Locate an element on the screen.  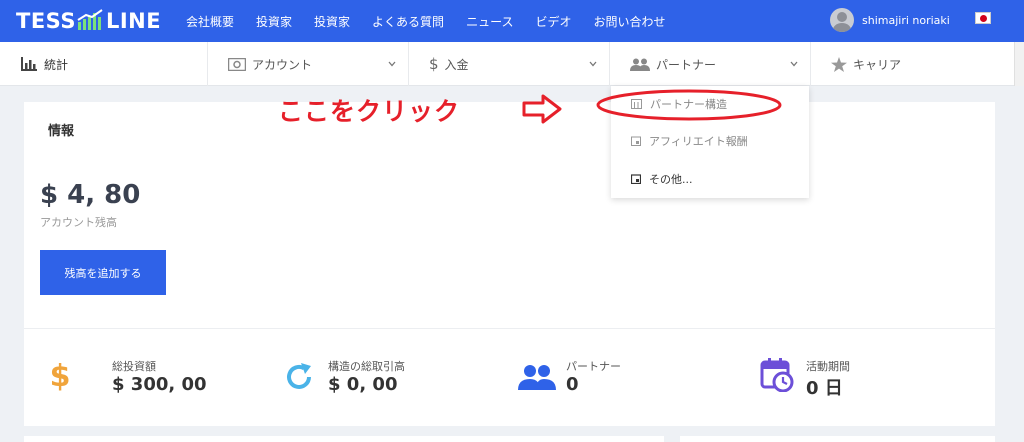
people-icon is located at coordinates (537, 377).